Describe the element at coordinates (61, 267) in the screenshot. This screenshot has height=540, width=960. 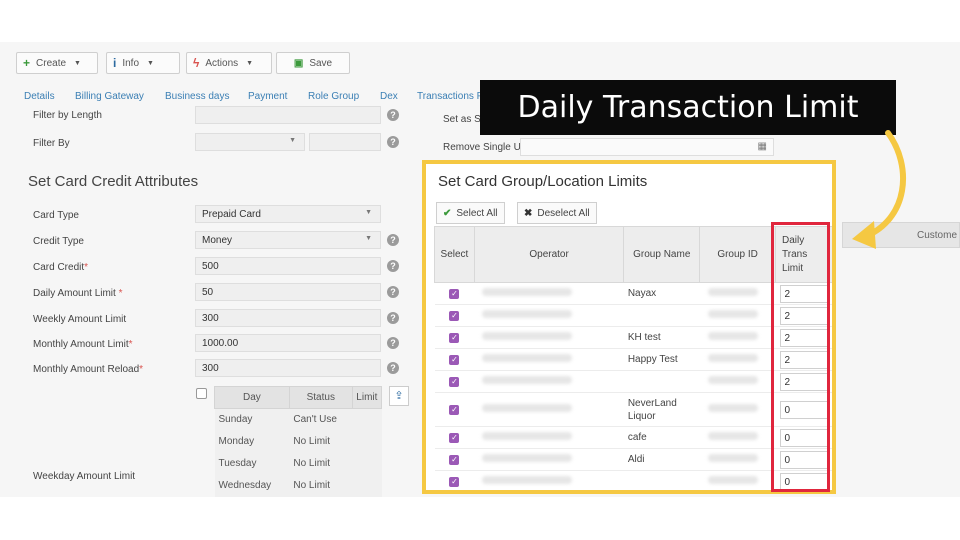
I see `card-credit-label: Card Credit*` at that location.